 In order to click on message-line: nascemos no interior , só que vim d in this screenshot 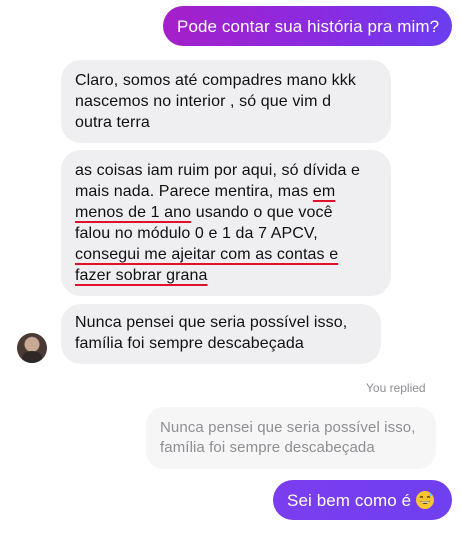, I will do `click(203, 101)`.